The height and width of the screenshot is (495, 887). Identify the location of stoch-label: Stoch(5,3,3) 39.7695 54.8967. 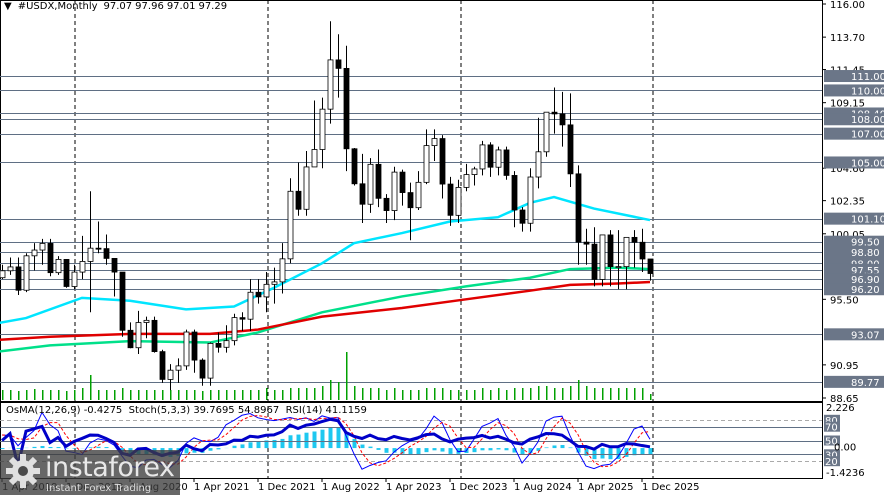
(204, 410).